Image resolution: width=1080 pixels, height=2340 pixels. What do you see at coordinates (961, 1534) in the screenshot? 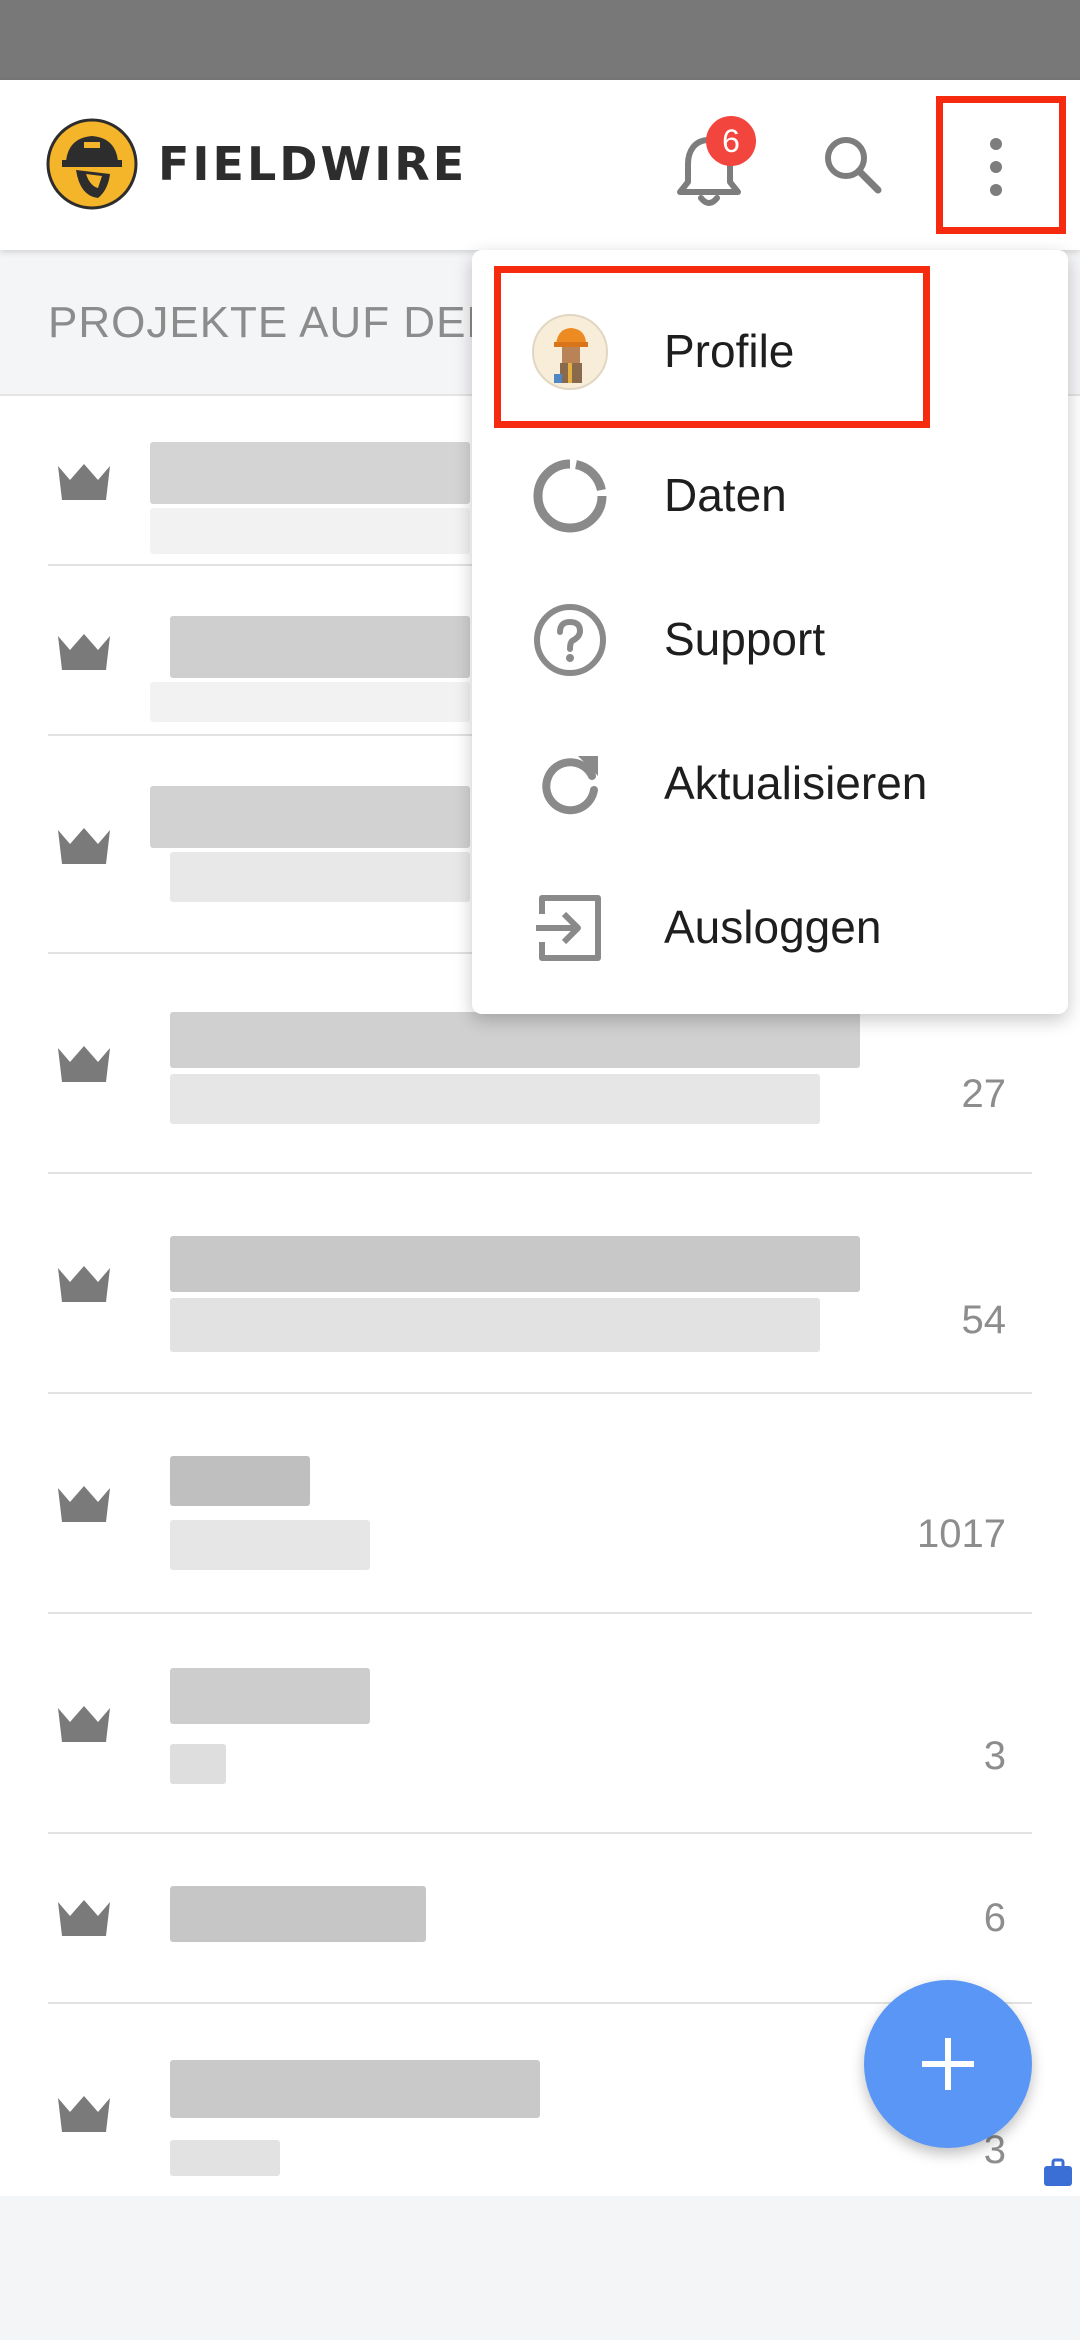
I see `project-count: 1017` at bounding box center [961, 1534].